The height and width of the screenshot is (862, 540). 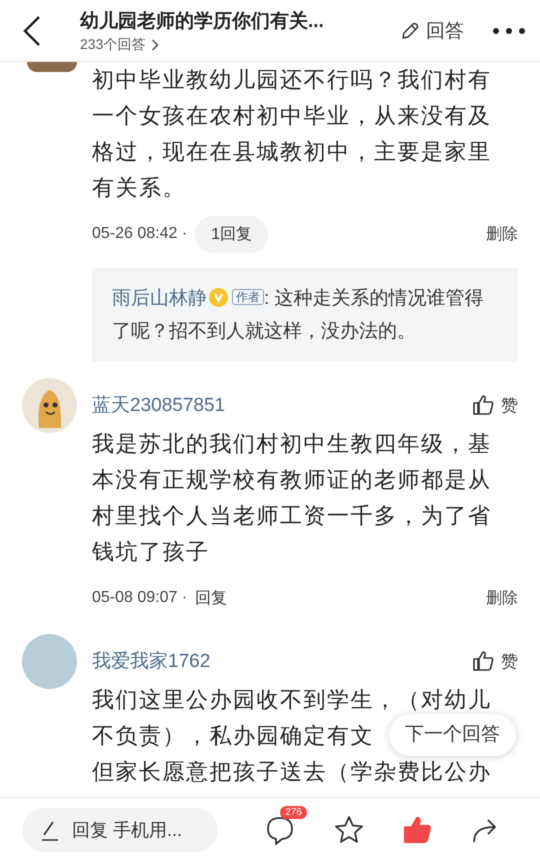 I want to click on comment-text-line: 但家长愿意把孩子送去（学杂费比公办, so click(x=292, y=772).